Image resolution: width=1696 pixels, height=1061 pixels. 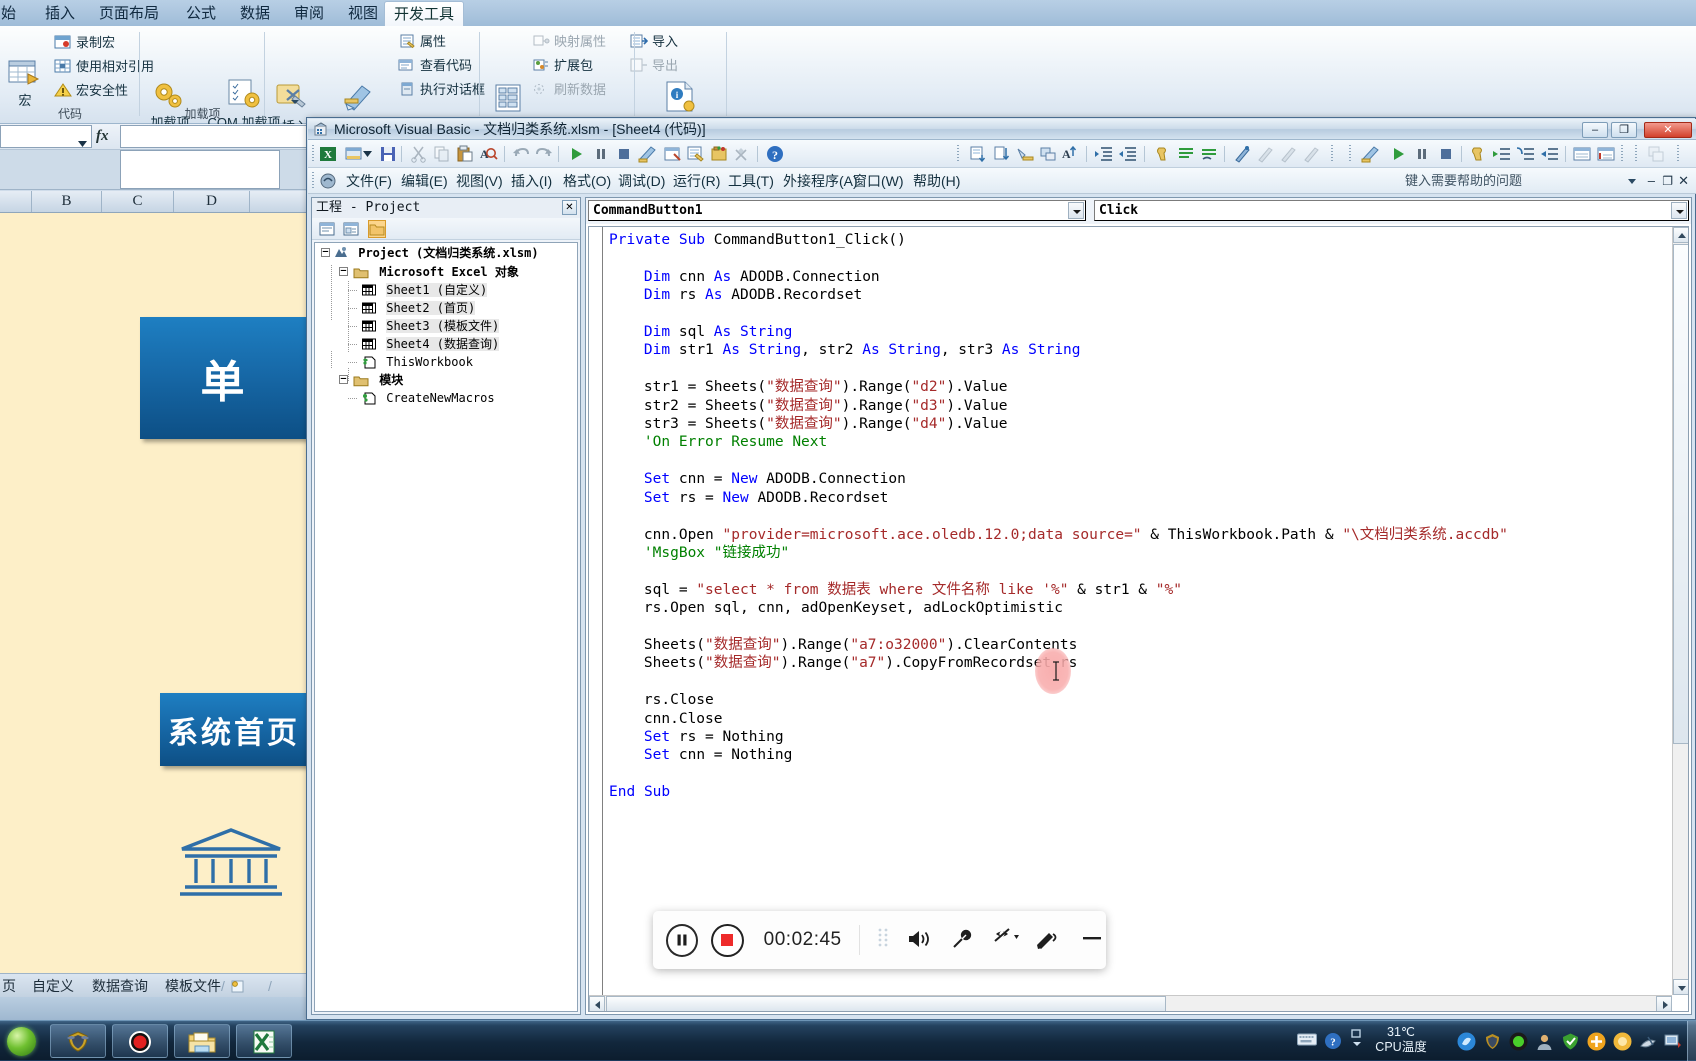 What do you see at coordinates (1518, 1041) in the screenshot?
I see `green-dot-tray-icon` at bounding box center [1518, 1041].